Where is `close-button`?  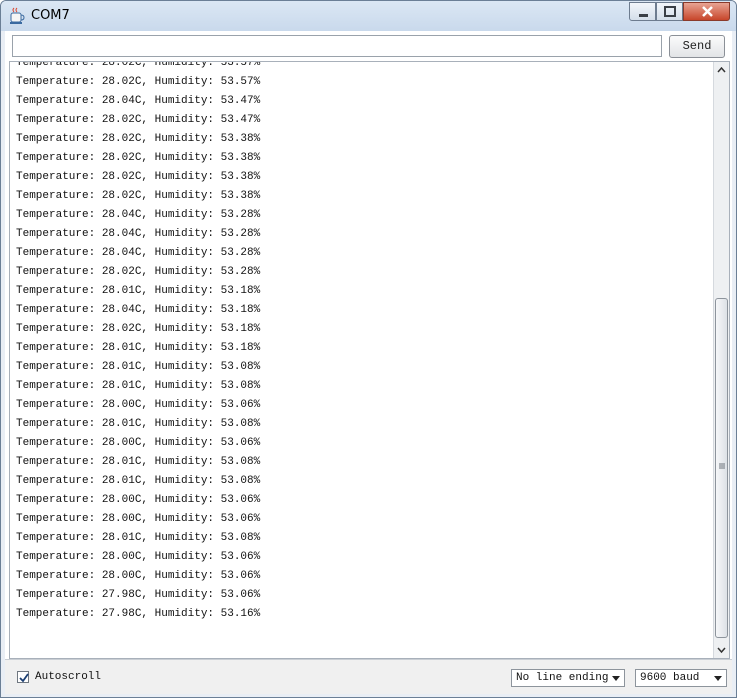 close-button is located at coordinates (706, 11).